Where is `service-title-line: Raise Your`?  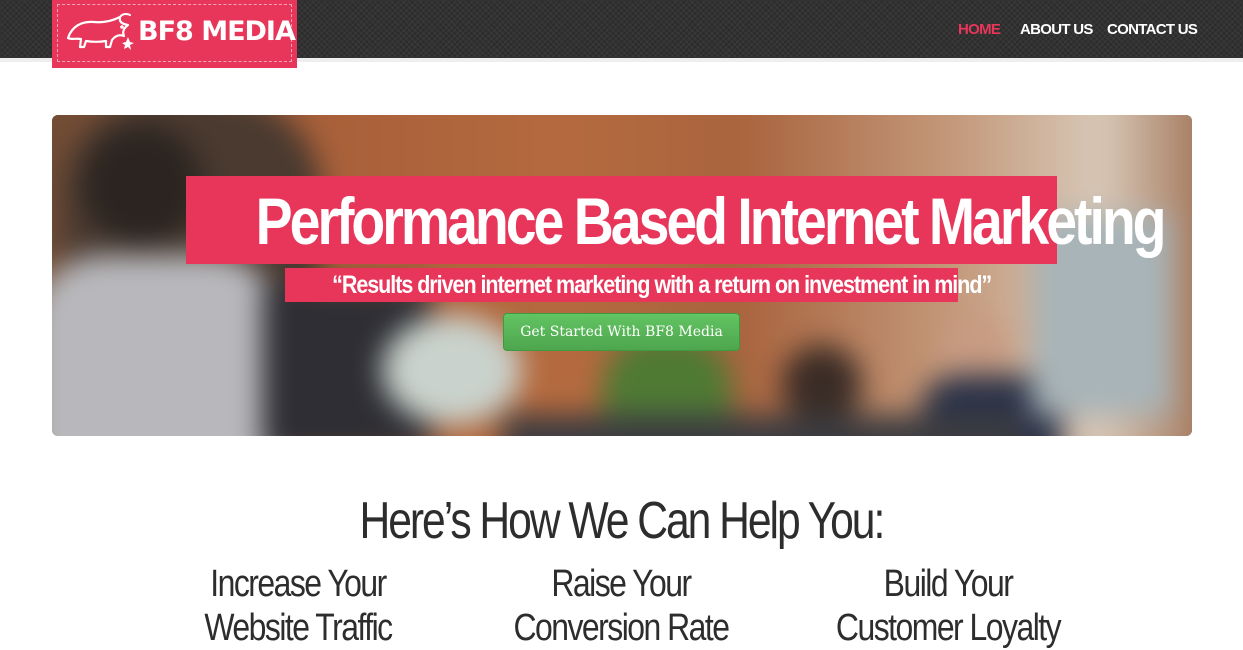
service-title-line: Raise Your is located at coordinates (621, 584).